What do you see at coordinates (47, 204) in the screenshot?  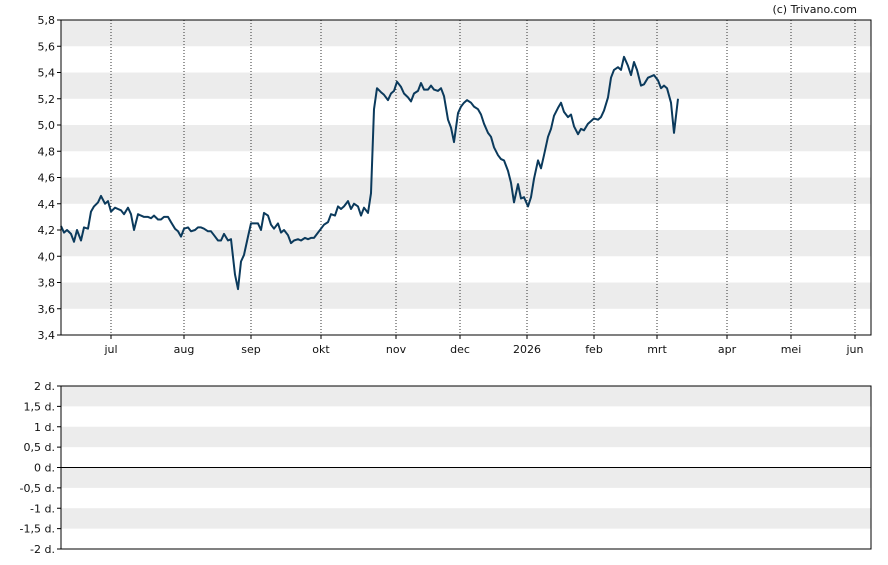 I see `y-tick-label: 4,4` at bounding box center [47, 204].